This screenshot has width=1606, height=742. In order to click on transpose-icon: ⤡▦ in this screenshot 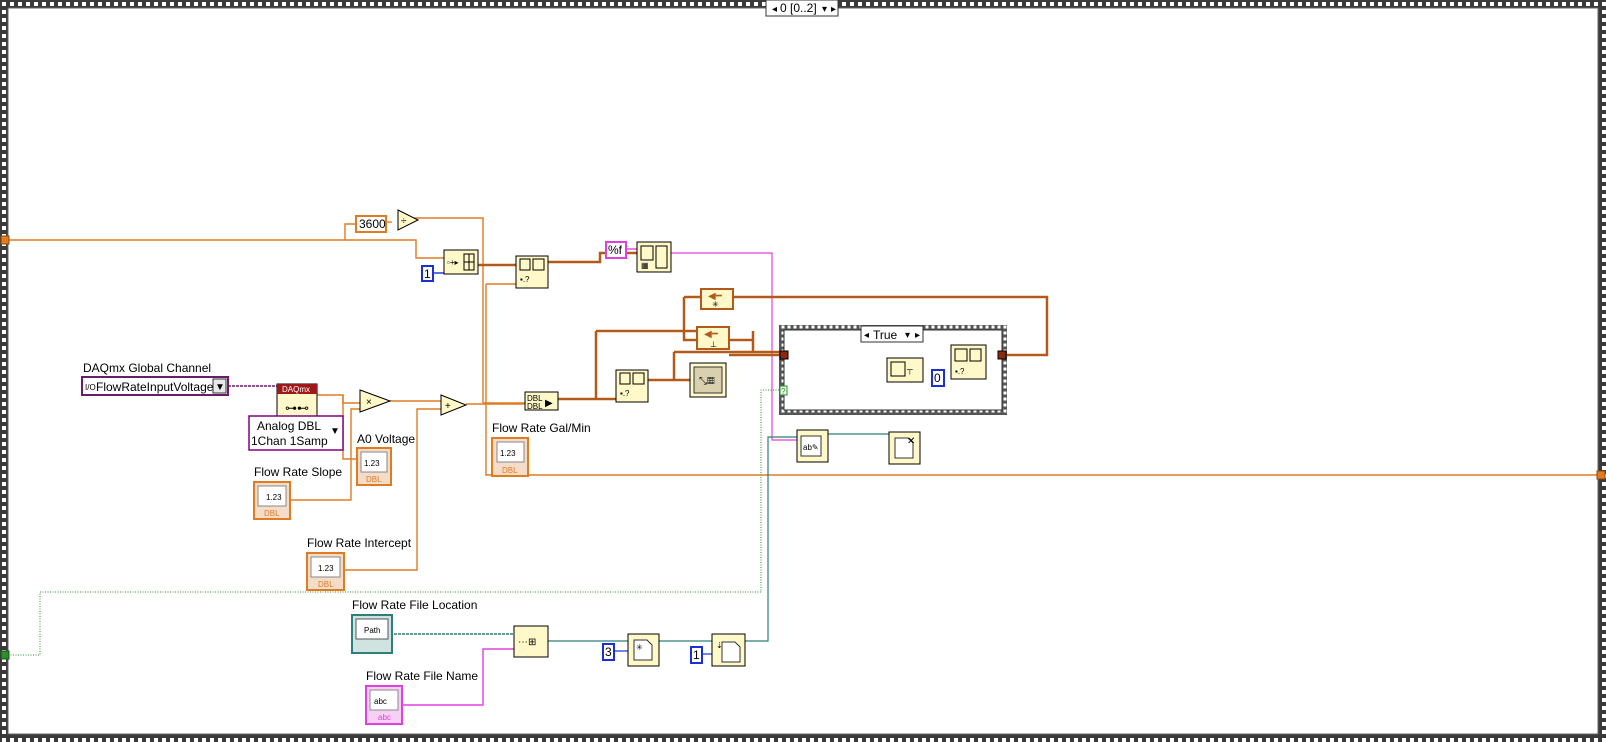, I will do `click(707, 381)`.